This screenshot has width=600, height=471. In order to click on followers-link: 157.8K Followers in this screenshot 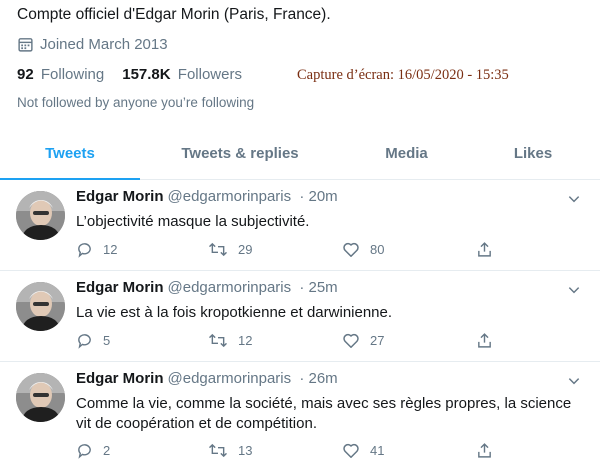, I will do `click(182, 74)`.